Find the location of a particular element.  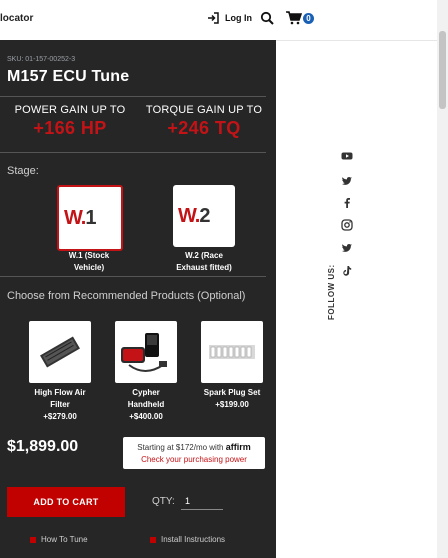

air-filter-image is located at coordinates (60, 352).